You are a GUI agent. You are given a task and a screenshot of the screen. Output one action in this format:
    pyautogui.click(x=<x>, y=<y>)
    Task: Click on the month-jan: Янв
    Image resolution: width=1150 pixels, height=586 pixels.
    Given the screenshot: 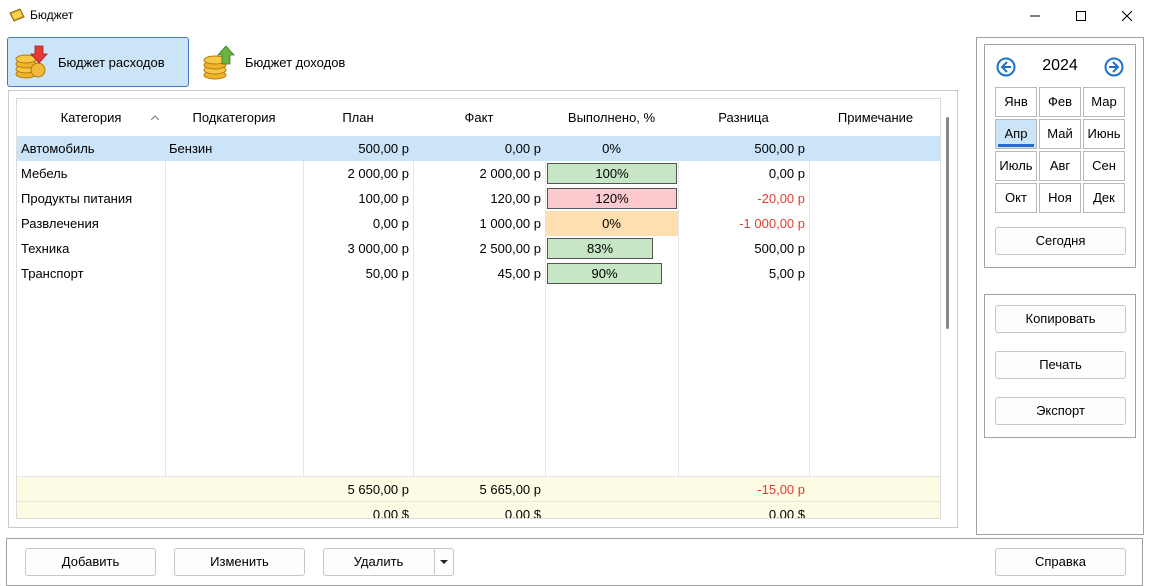 What is the action you would take?
    pyautogui.click(x=1016, y=102)
    